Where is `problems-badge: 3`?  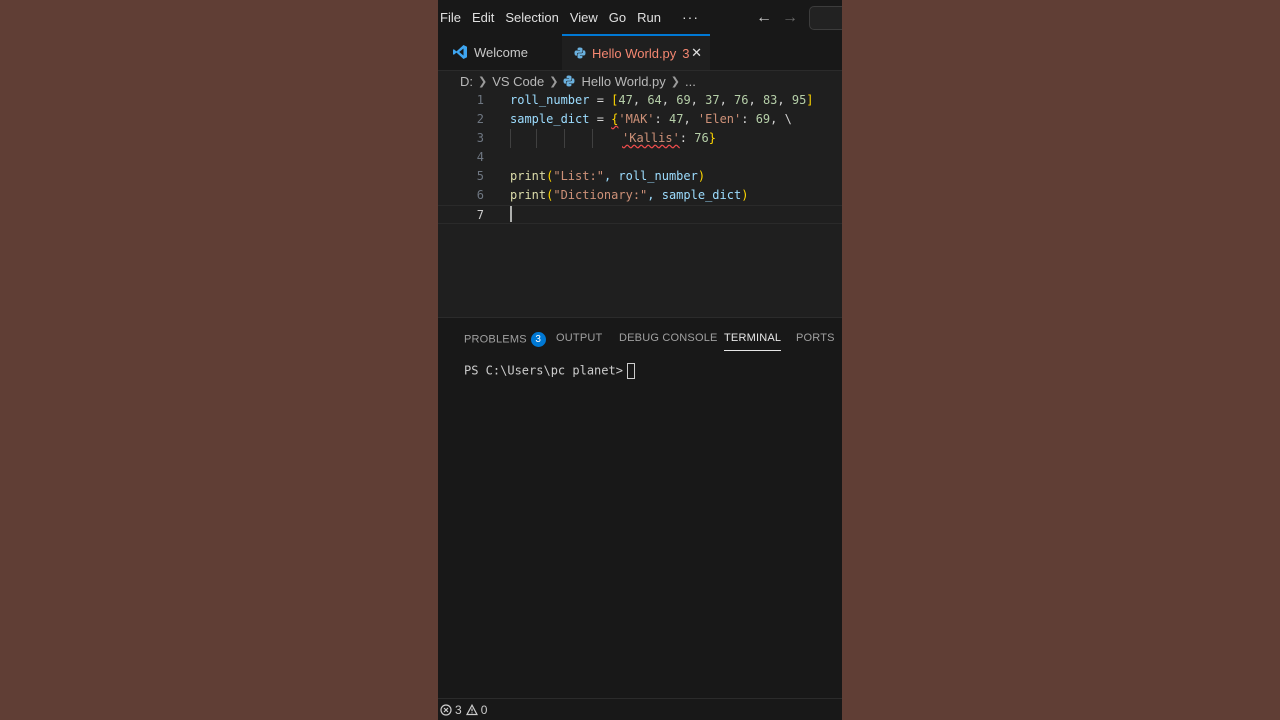
problems-badge: 3 is located at coordinates (538, 339).